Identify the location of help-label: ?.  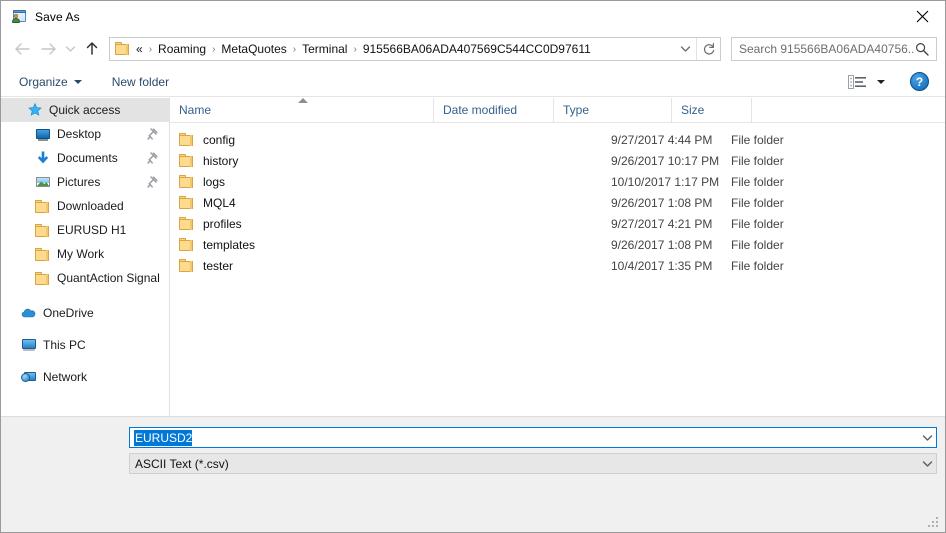
(919, 81).